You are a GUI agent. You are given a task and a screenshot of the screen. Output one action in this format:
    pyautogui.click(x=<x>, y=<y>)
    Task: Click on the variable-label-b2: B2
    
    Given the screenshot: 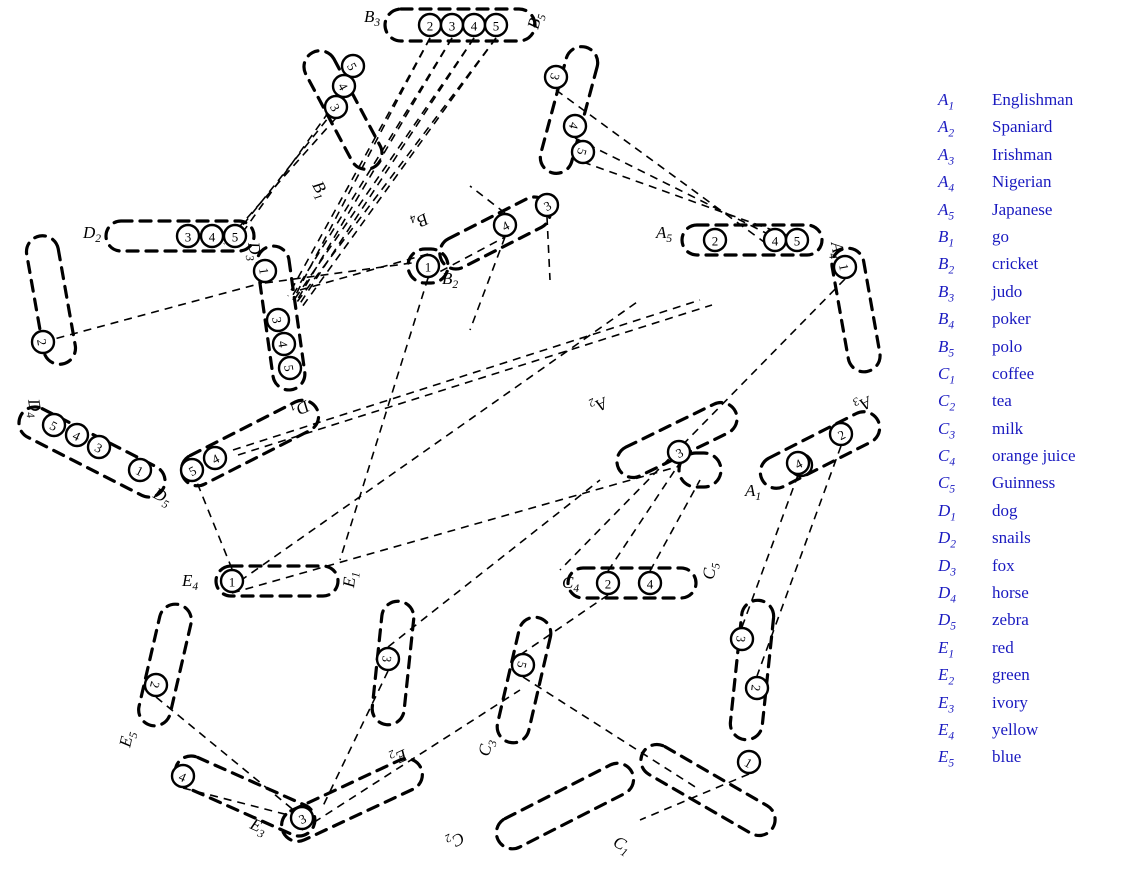 What is the action you would take?
    pyautogui.click(x=450, y=280)
    